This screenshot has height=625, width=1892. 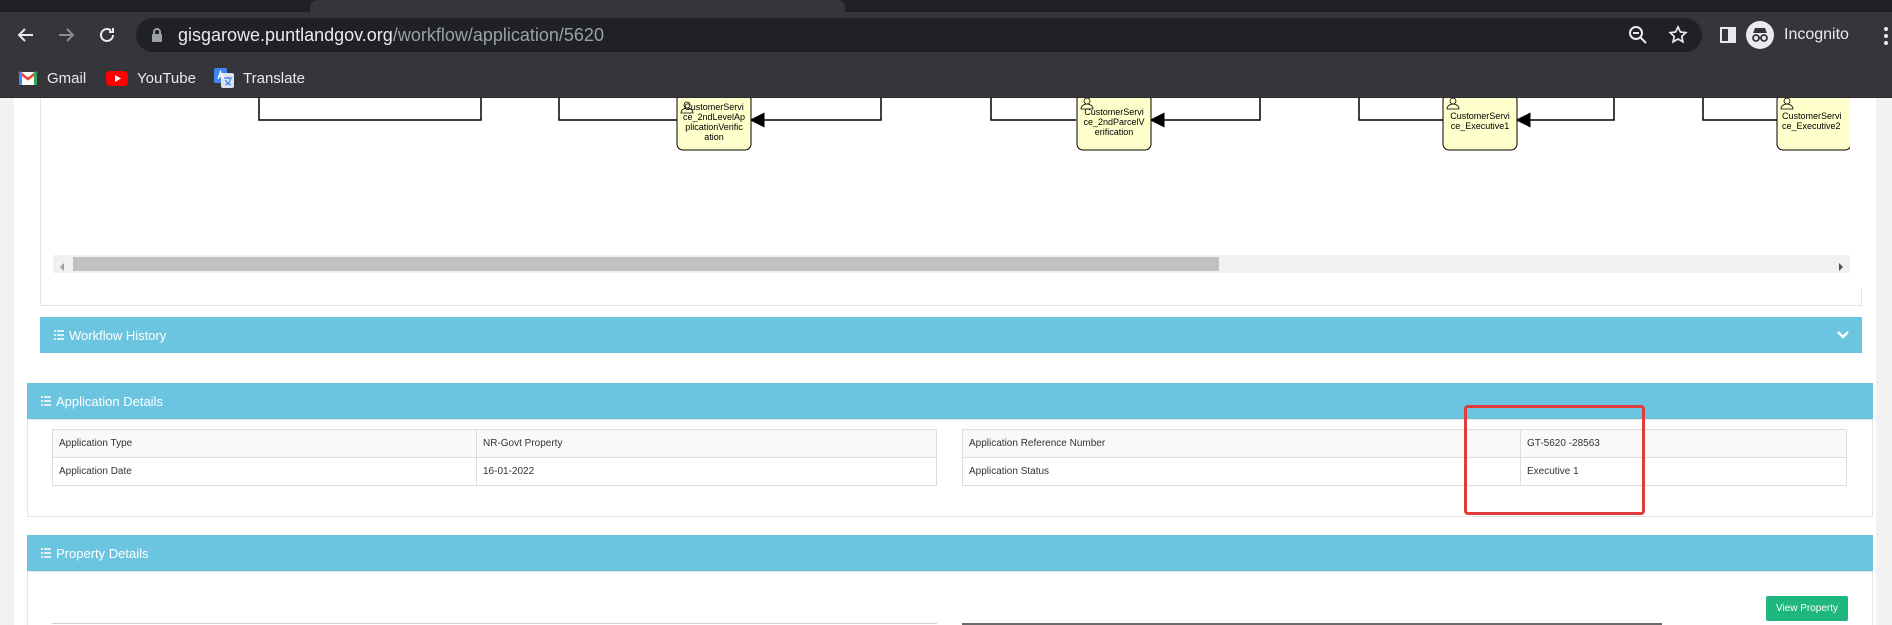 What do you see at coordinates (946, 6) in the screenshot?
I see `tab-strip` at bounding box center [946, 6].